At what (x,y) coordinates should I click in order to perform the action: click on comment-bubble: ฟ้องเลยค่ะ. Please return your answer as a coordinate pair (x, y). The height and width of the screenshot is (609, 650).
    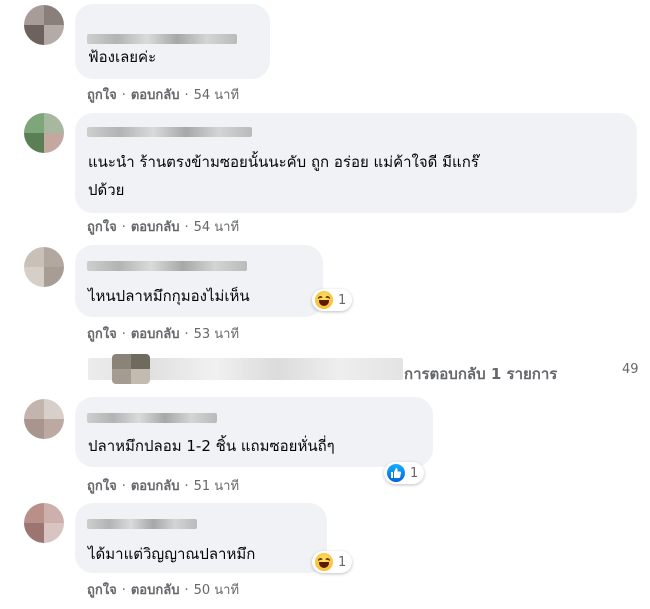
    Looking at the image, I should click on (172, 41).